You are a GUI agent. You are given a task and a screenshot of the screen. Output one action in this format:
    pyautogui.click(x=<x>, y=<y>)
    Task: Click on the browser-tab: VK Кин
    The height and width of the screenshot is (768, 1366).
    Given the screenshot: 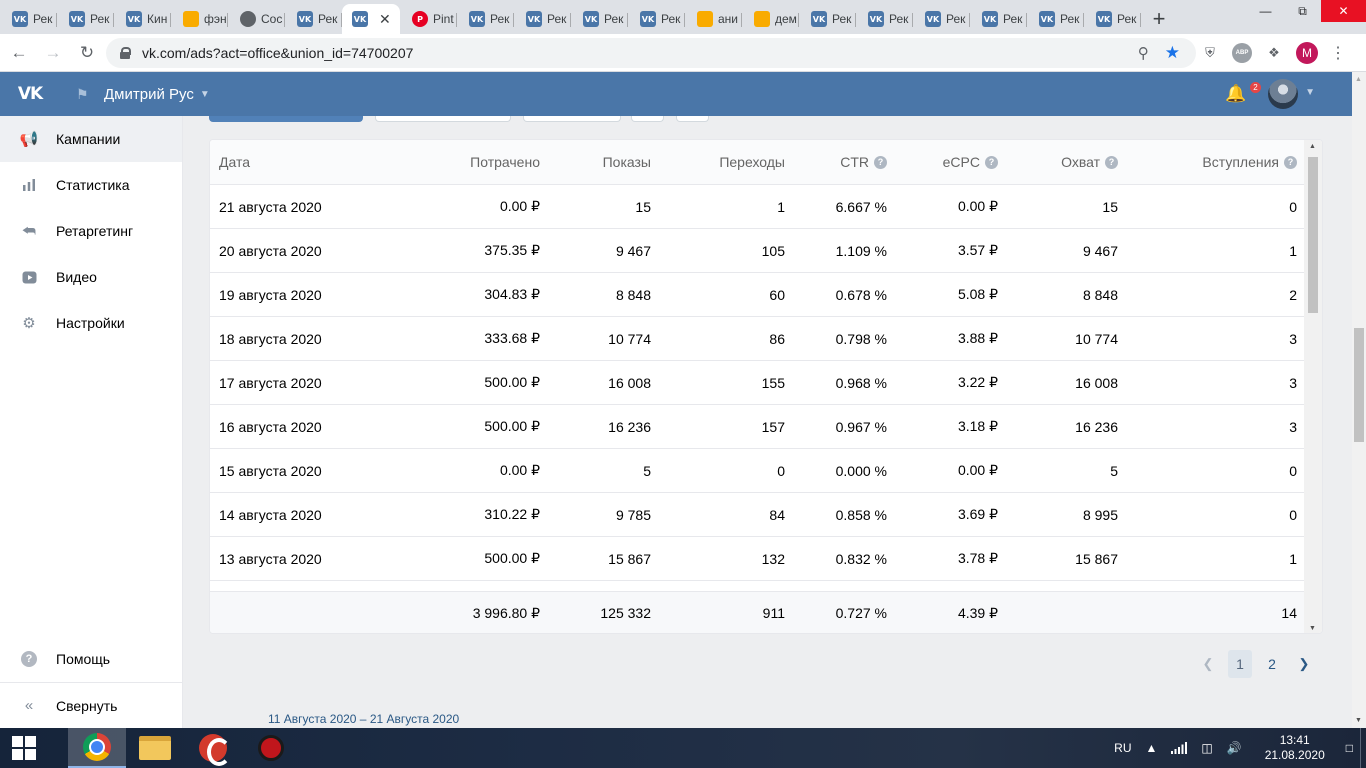 What is the action you would take?
    pyautogui.click(x=142, y=19)
    